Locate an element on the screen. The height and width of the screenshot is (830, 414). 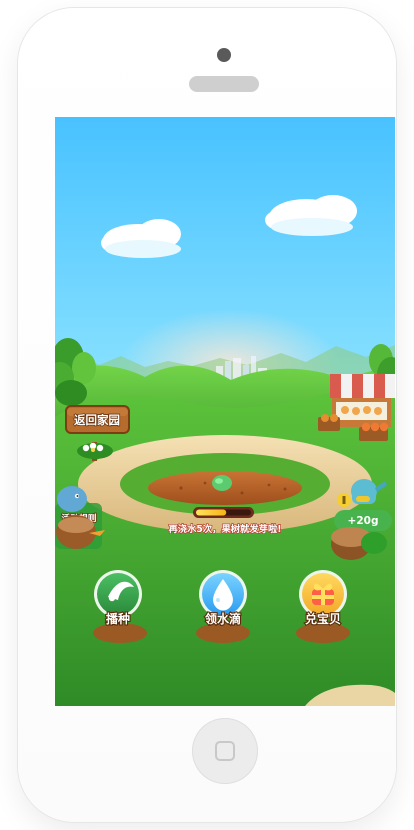
back-home-label: 返回家园 is located at coordinates (97, 420).